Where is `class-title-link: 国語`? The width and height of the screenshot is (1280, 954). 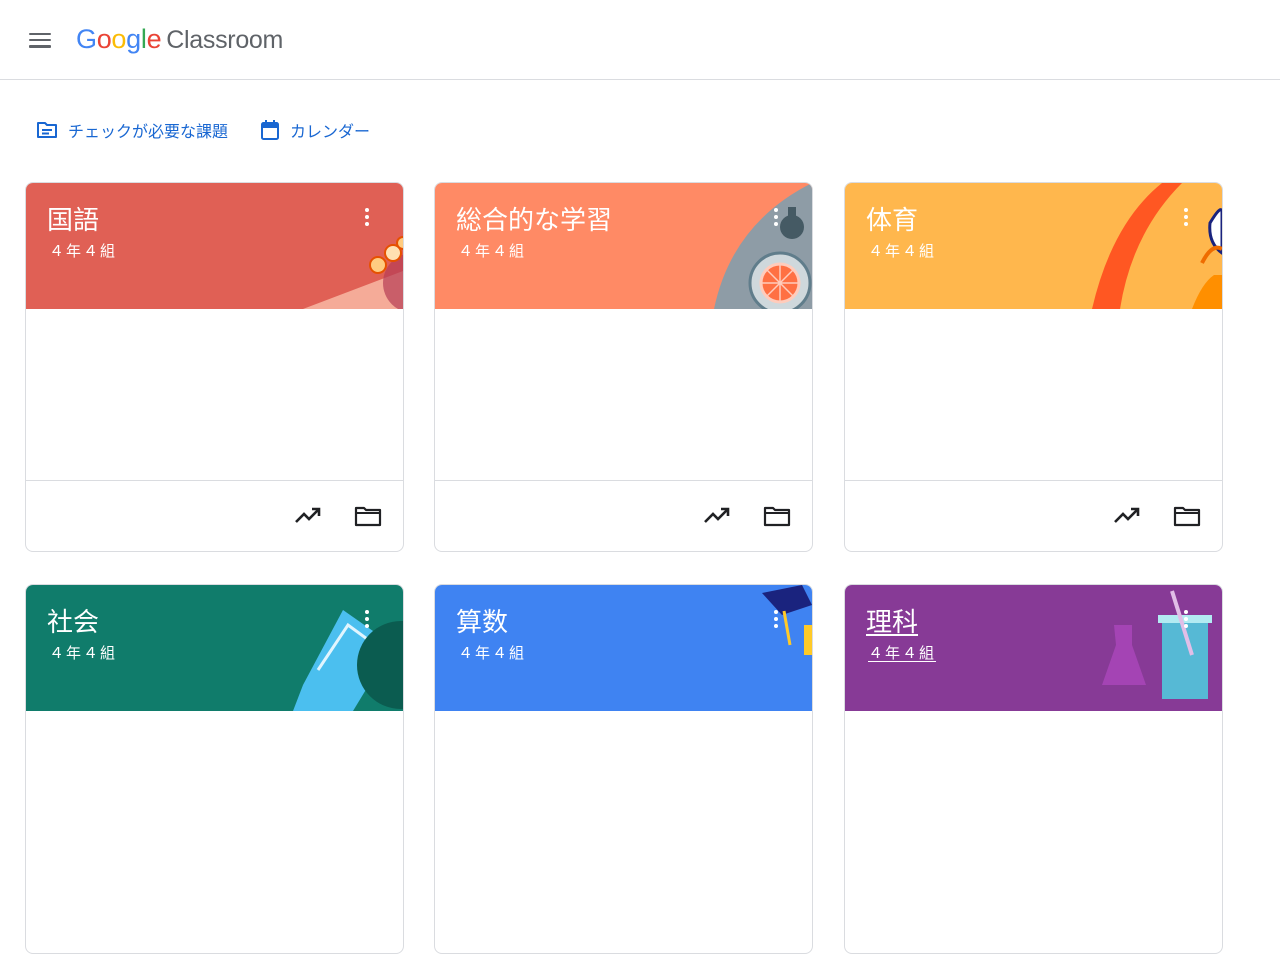
class-title-link: 国語 is located at coordinates (73, 218).